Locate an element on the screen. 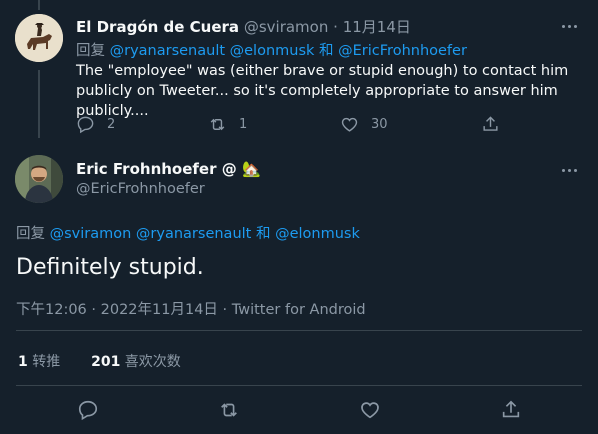 The image size is (598, 434). thread-line-top is located at coordinates (39, 5).